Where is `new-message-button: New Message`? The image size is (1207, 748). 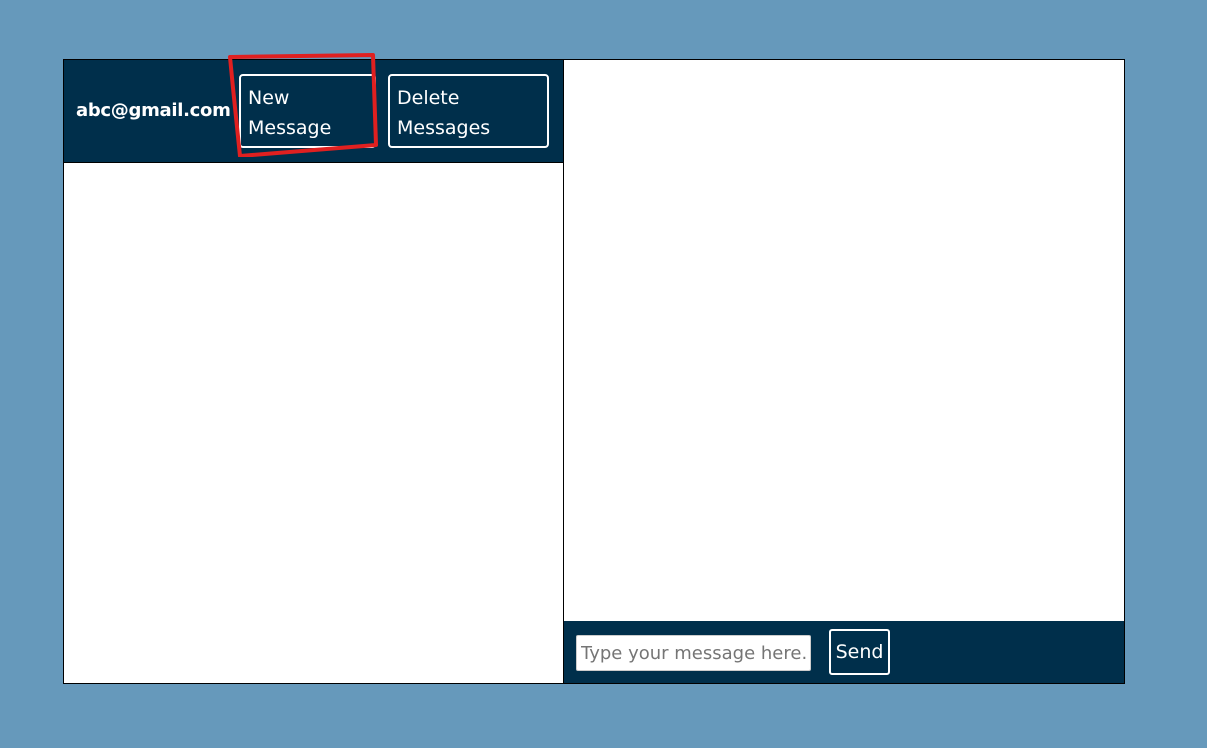 new-message-button: New Message is located at coordinates (307, 111).